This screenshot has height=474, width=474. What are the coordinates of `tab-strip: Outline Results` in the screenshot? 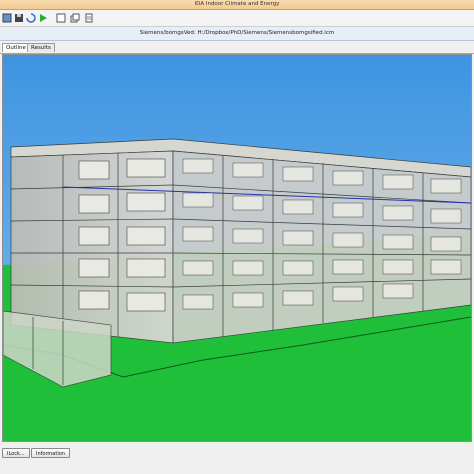 It's located at (237, 47).